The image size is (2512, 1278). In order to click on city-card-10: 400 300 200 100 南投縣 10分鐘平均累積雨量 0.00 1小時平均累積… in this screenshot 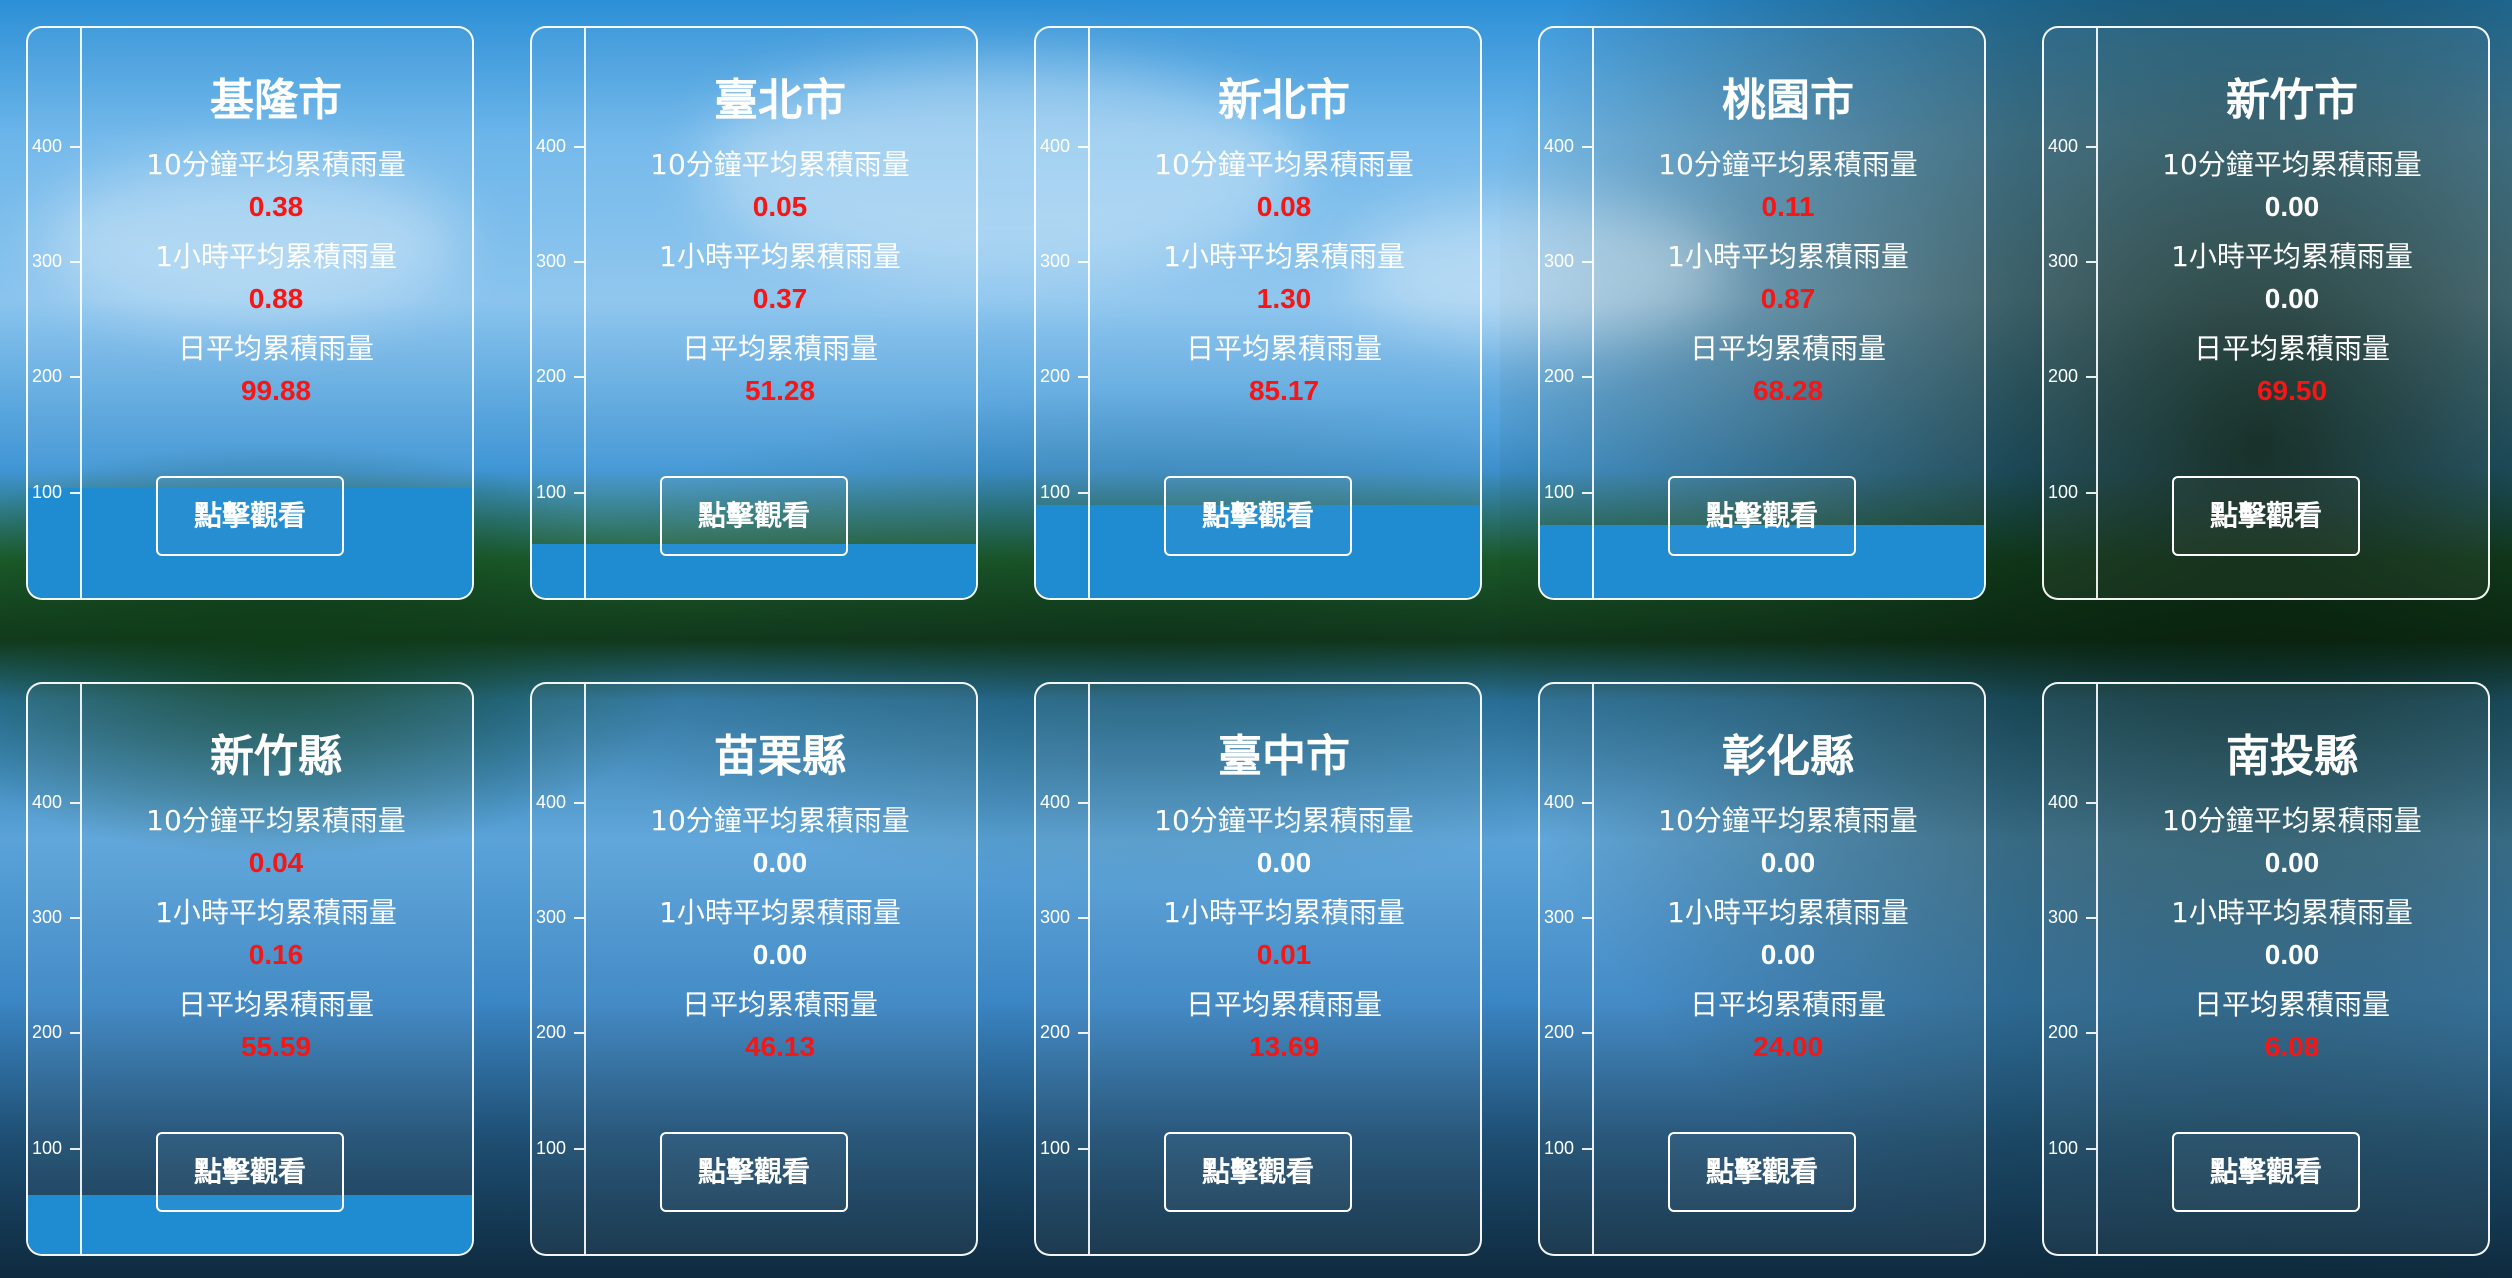, I will do `click(2266, 969)`.